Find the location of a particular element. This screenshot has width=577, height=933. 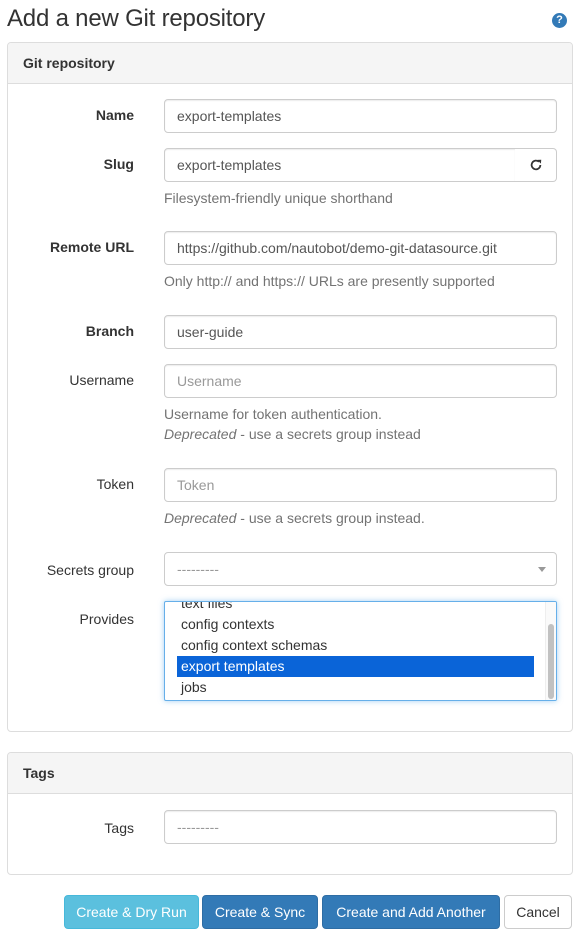

tags-panel: Tags Tags --------- is located at coordinates (290, 813).